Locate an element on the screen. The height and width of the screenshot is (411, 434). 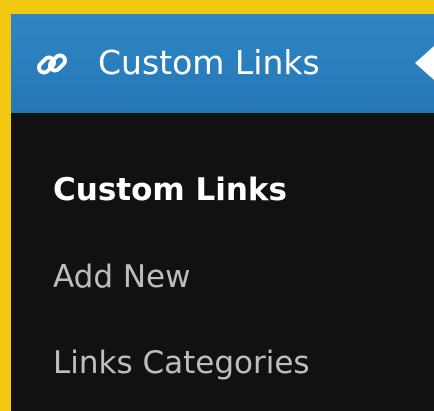
link-icon is located at coordinates (52, 64).